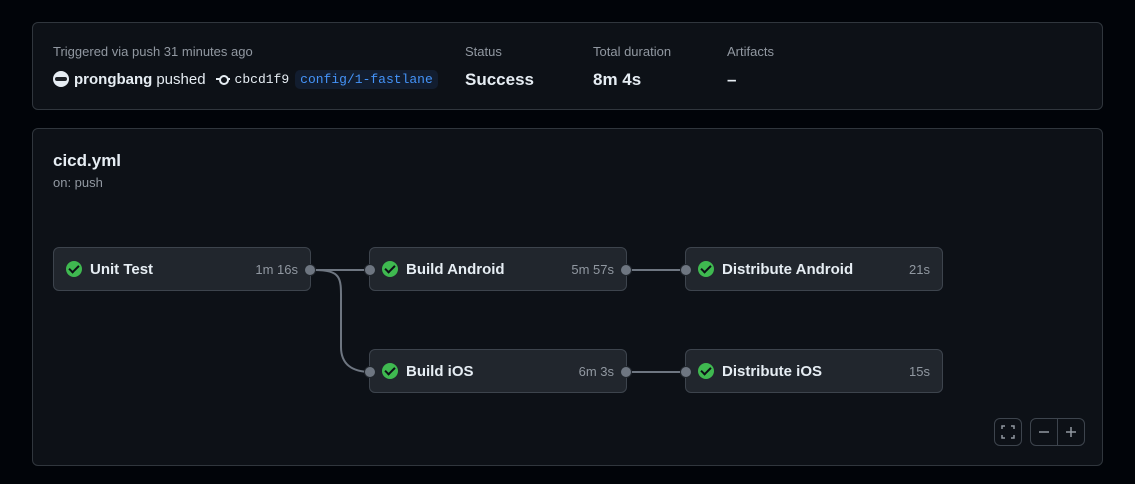 Image resolution: width=1135 pixels, height=484 pixels. Describe the element at coordinates (592, 269) in the screenshot. I see `job-duration: 5m 57s` at that location.